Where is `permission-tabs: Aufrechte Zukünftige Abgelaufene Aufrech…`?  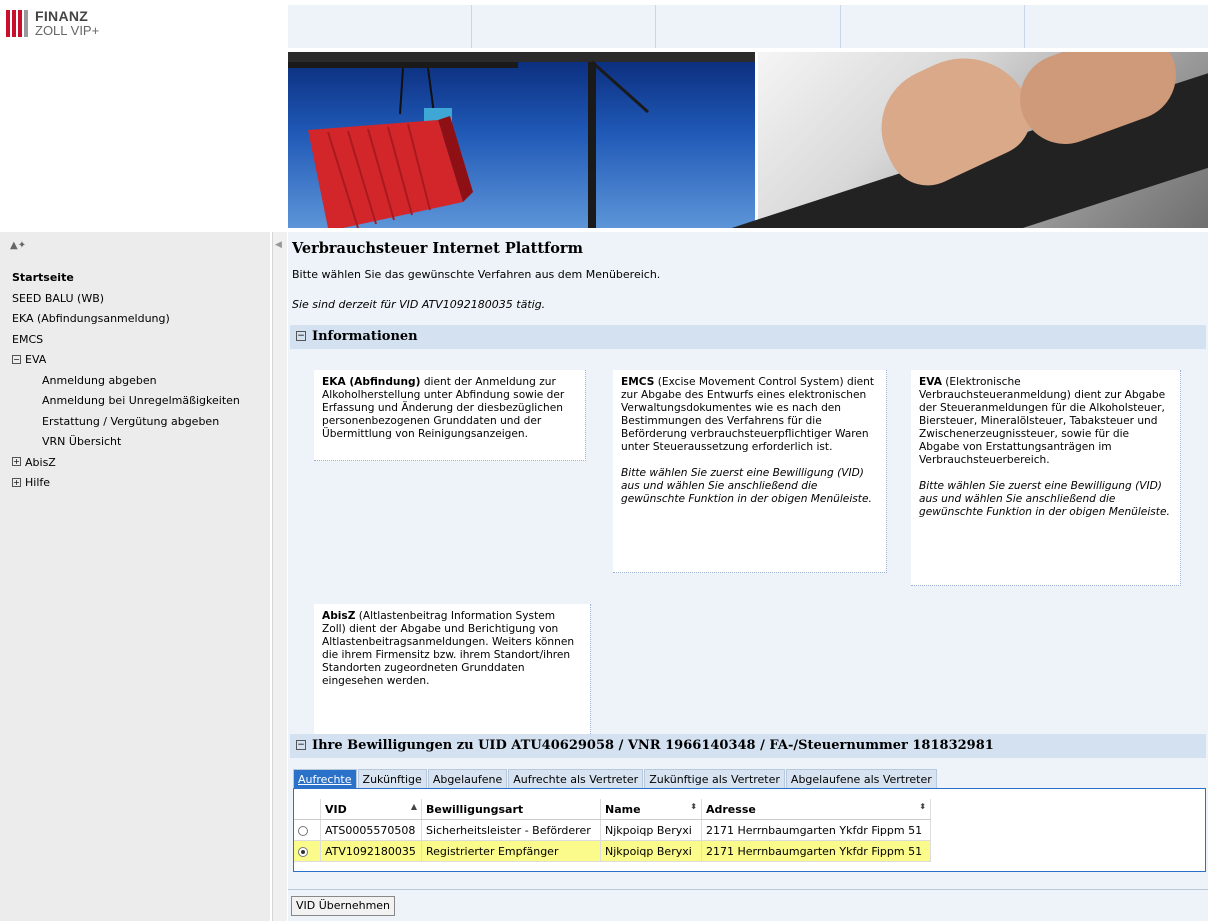 permission-tabs: Aufrechte Zukünftige Abgelaufene Aufrech… is located at coordinates (615, 779).